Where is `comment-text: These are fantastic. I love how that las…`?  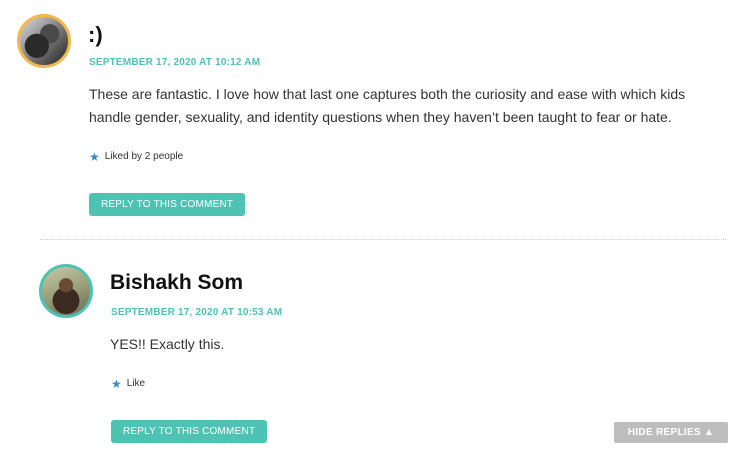
comment-text: These are fantastic. I love how that las… is located at coordinates (387, 105).